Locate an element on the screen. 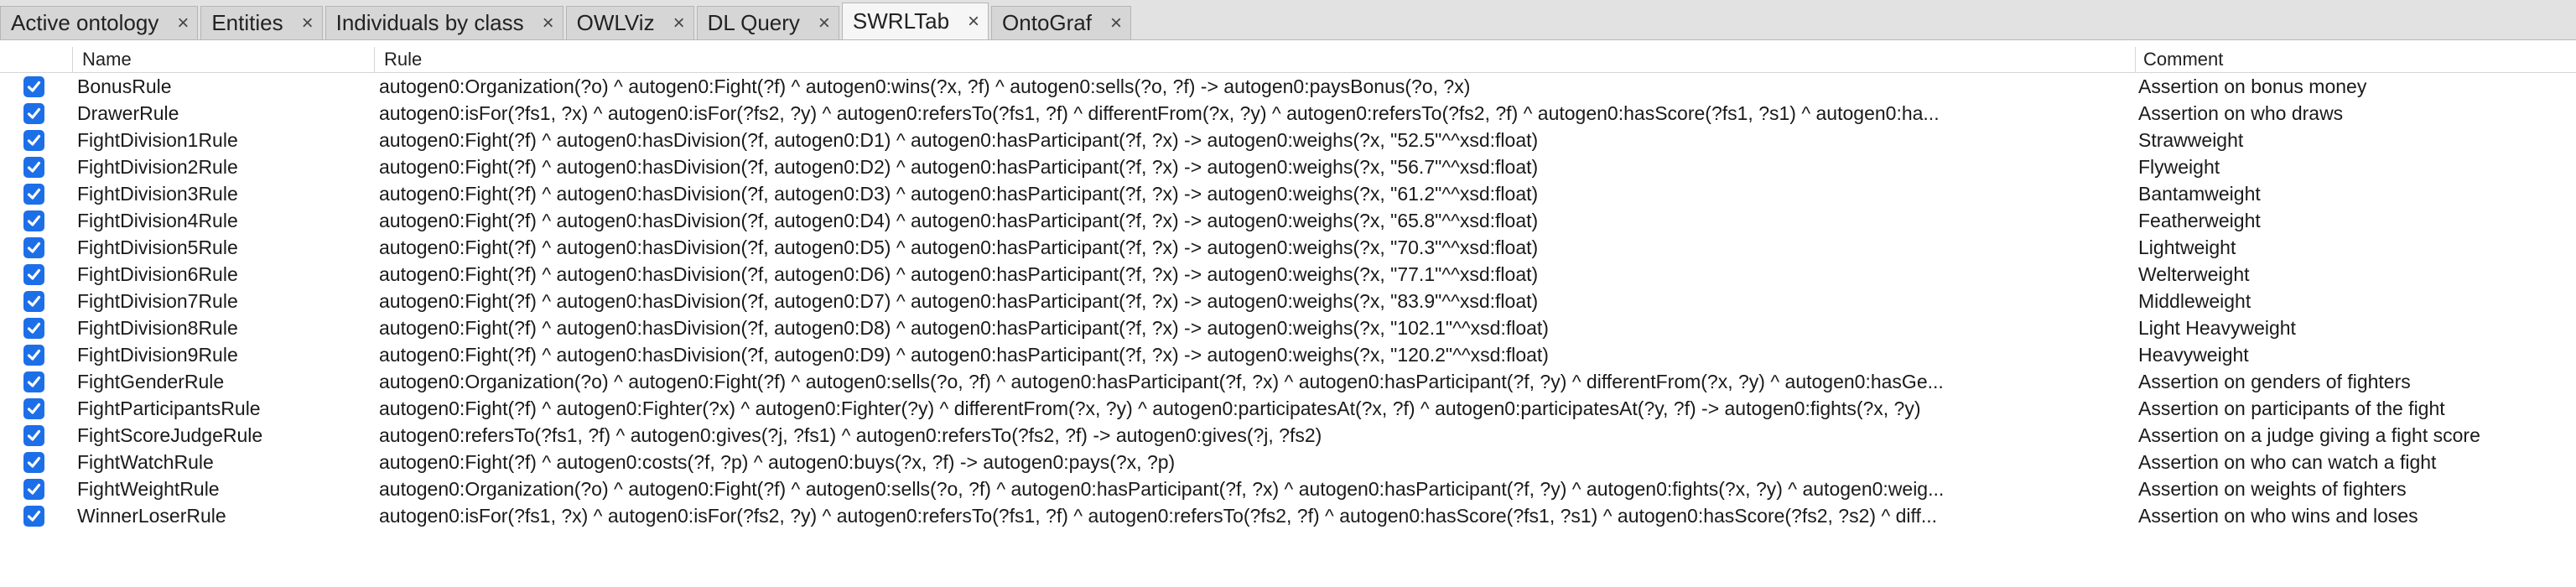 Image resolution: width=2576 pixels, height=587 pixels. rule-name-cell: FightDivision9Rule is located at coordinates (224, 354).